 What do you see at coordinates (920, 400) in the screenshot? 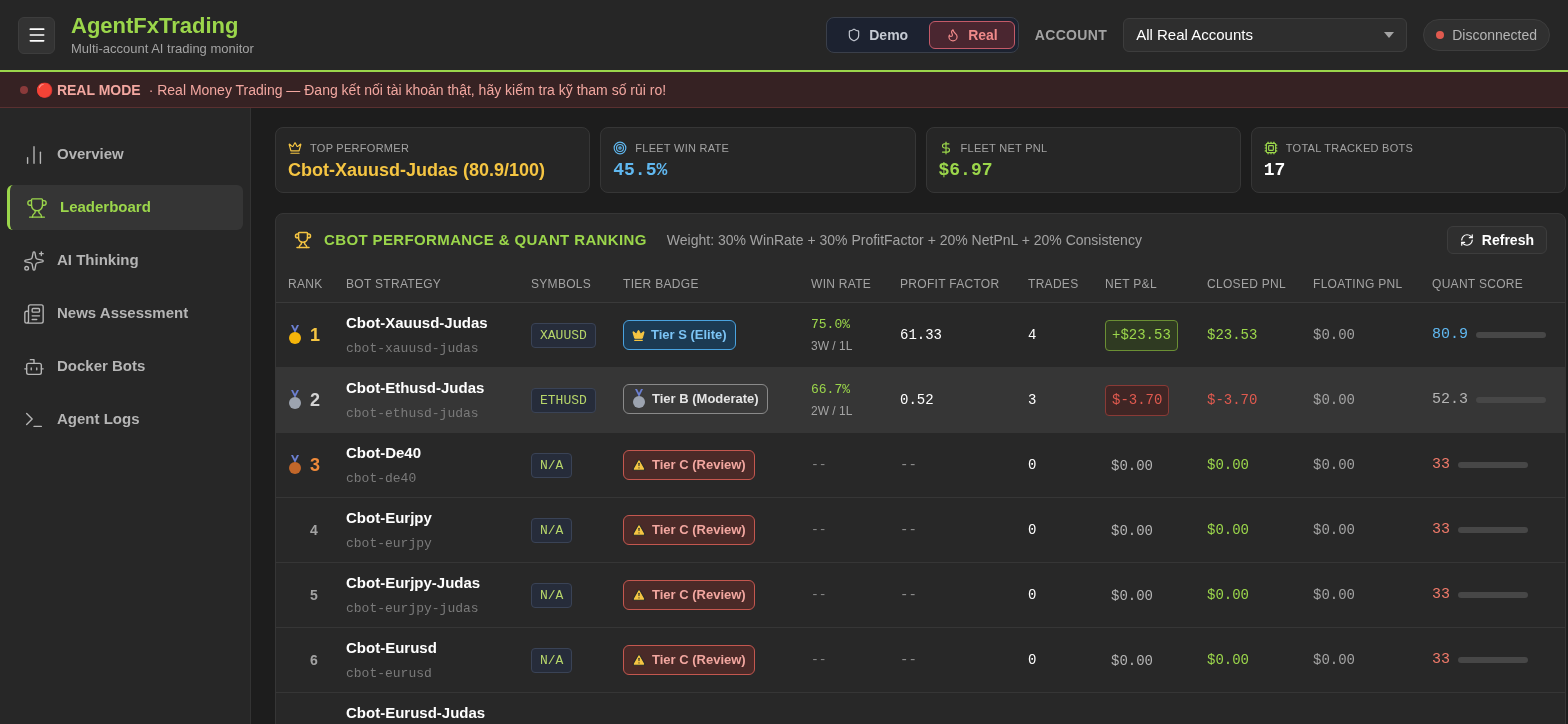
I see `table-row: 2 Cbot-Ethusd-Judas cbot-ethusd-judas ETHUSD Tier B (Moderate) 66.7% 2W / 1L 0.52 3 $-3.70 $-3.70 $0.00 52.3` at bounding box center [920, 400].